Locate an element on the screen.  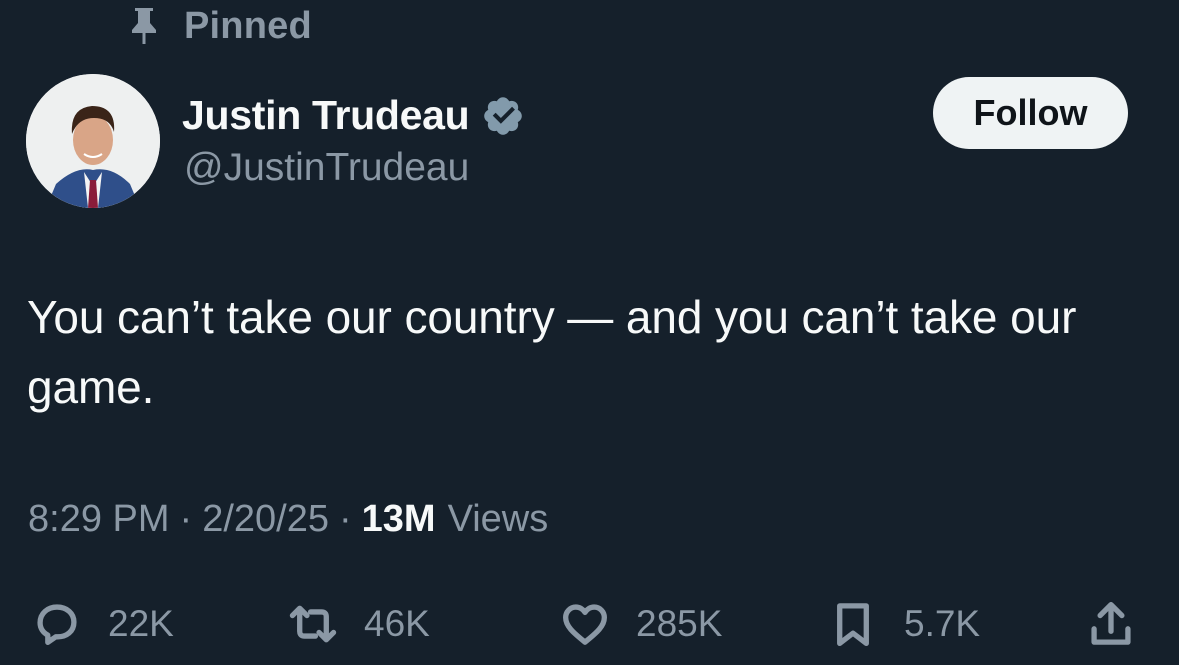
avatar is located at coordinates (93, 141).